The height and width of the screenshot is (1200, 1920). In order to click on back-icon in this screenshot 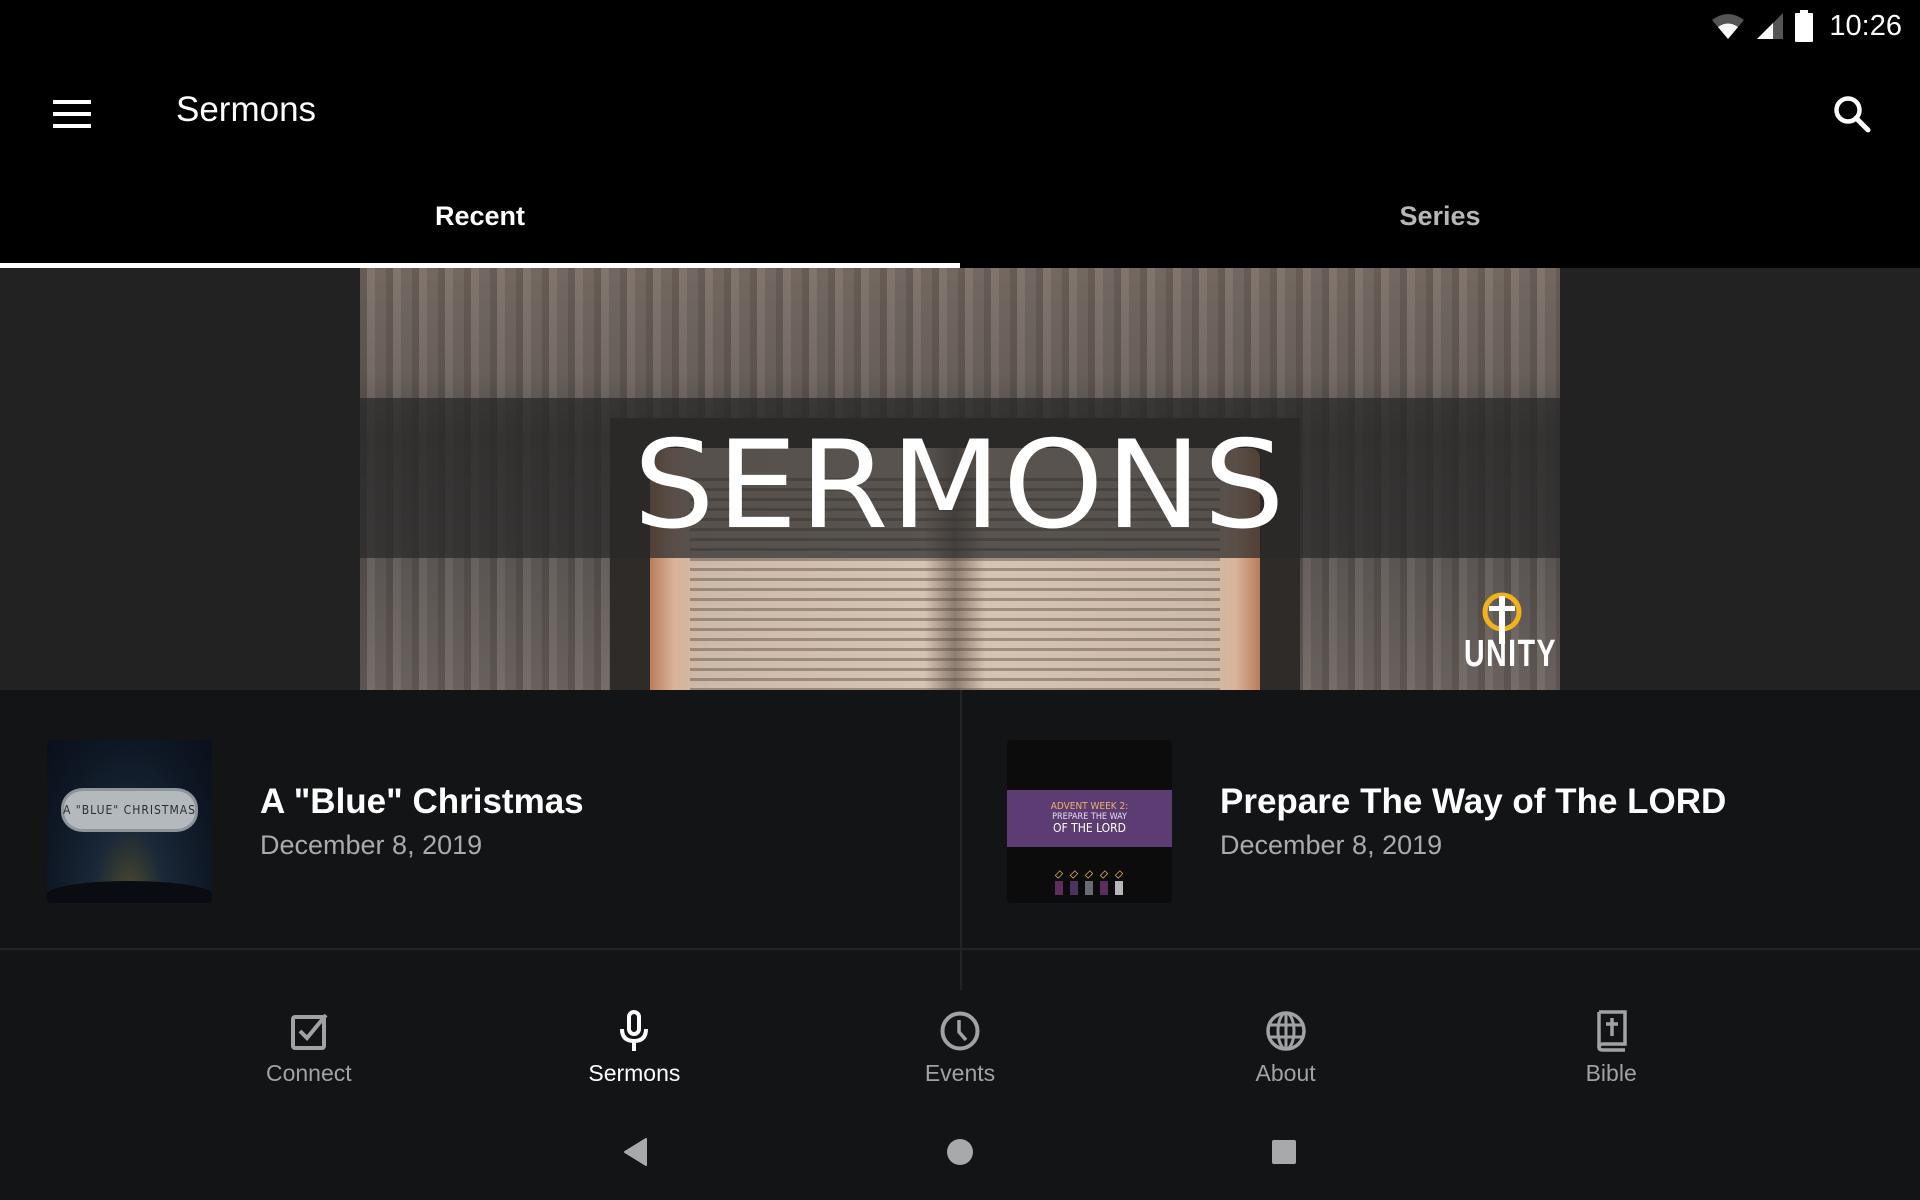, I will do `click(635, 1152)`.